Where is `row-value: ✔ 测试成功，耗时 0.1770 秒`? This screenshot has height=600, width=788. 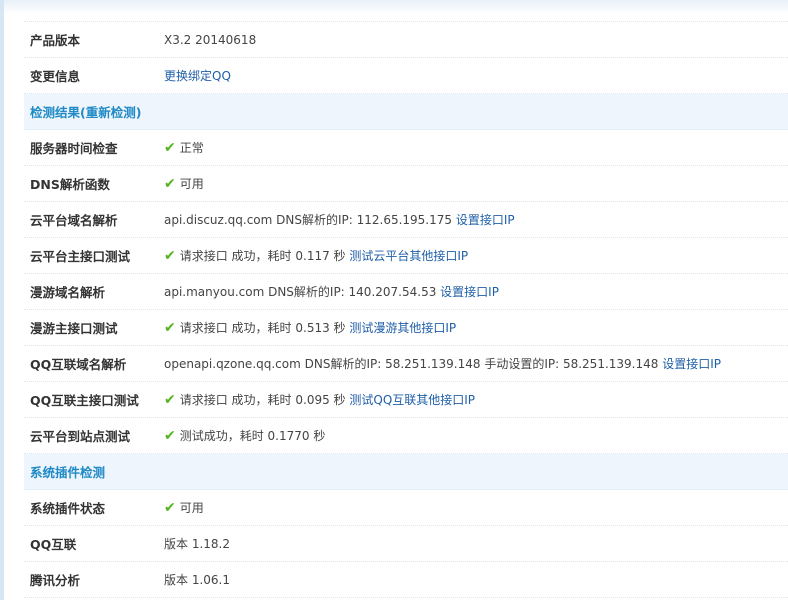
row-value: ✔ 测试成功，耗时 0.1770 秒 is located at coordinates (244, 435).